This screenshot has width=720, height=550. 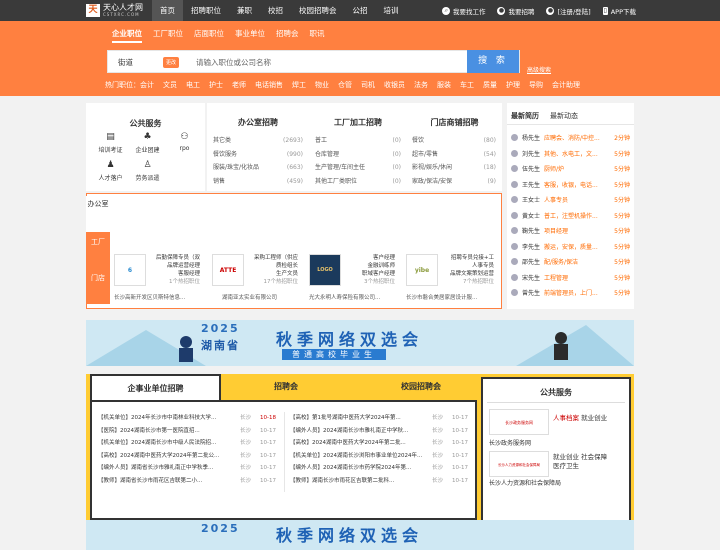 I want to click on list-item: 其它类 (2693), so click(x=258, y=141).